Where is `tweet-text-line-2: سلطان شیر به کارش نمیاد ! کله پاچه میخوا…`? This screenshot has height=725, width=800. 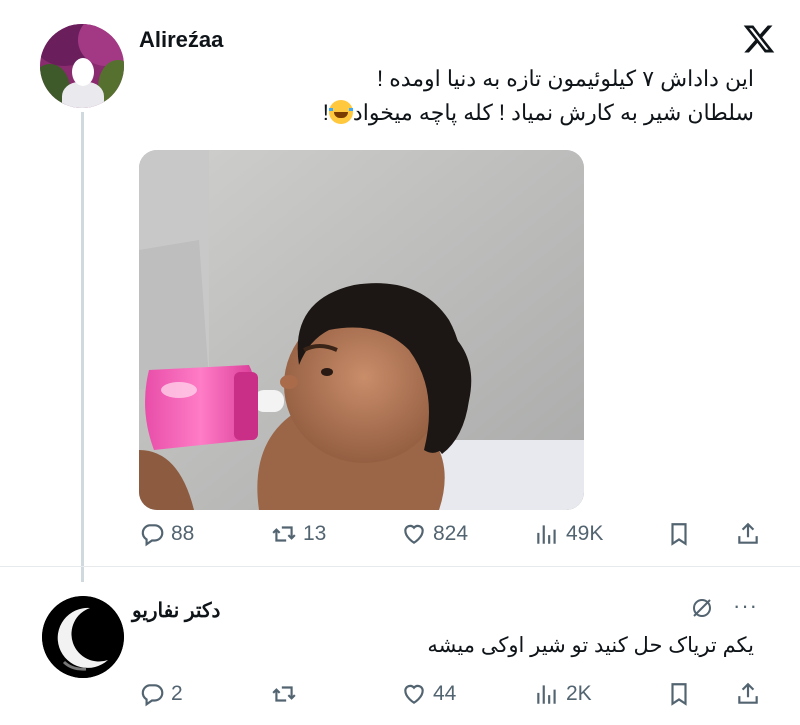
tweet-text-line-2: سلطان شیر به کارش نمیاد ! کله پاچه میخوا… is located at coordinates (474, 112).